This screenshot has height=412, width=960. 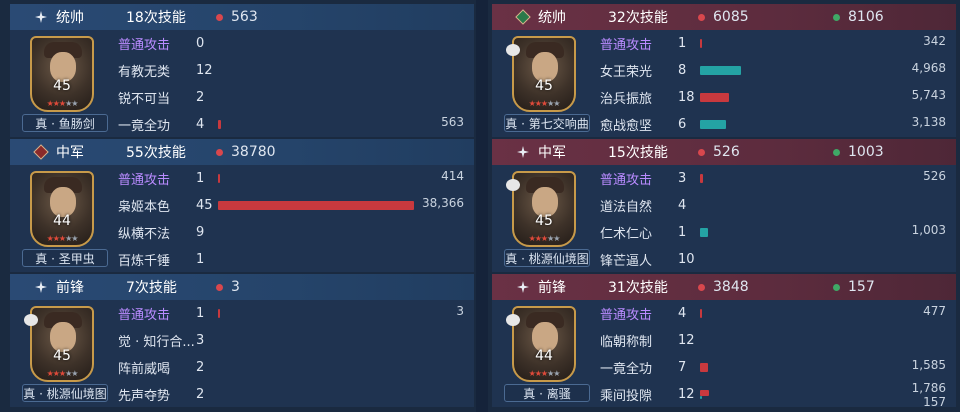 What do you see at coordinates (296, 367) in the screenshot?
I see `skill-row: 阵前威喝 2` at bounding box center [296, 367].